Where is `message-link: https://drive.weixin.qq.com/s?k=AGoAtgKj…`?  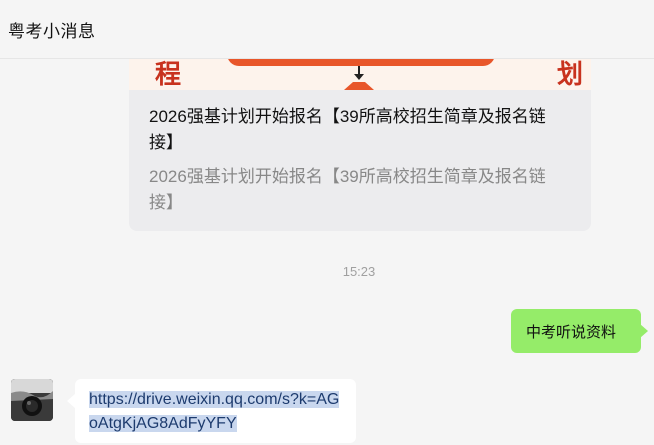
message-link: https://drive.weixin.qq.com/s?k=AGoAtgKj… is located at coordinates (214, 411).